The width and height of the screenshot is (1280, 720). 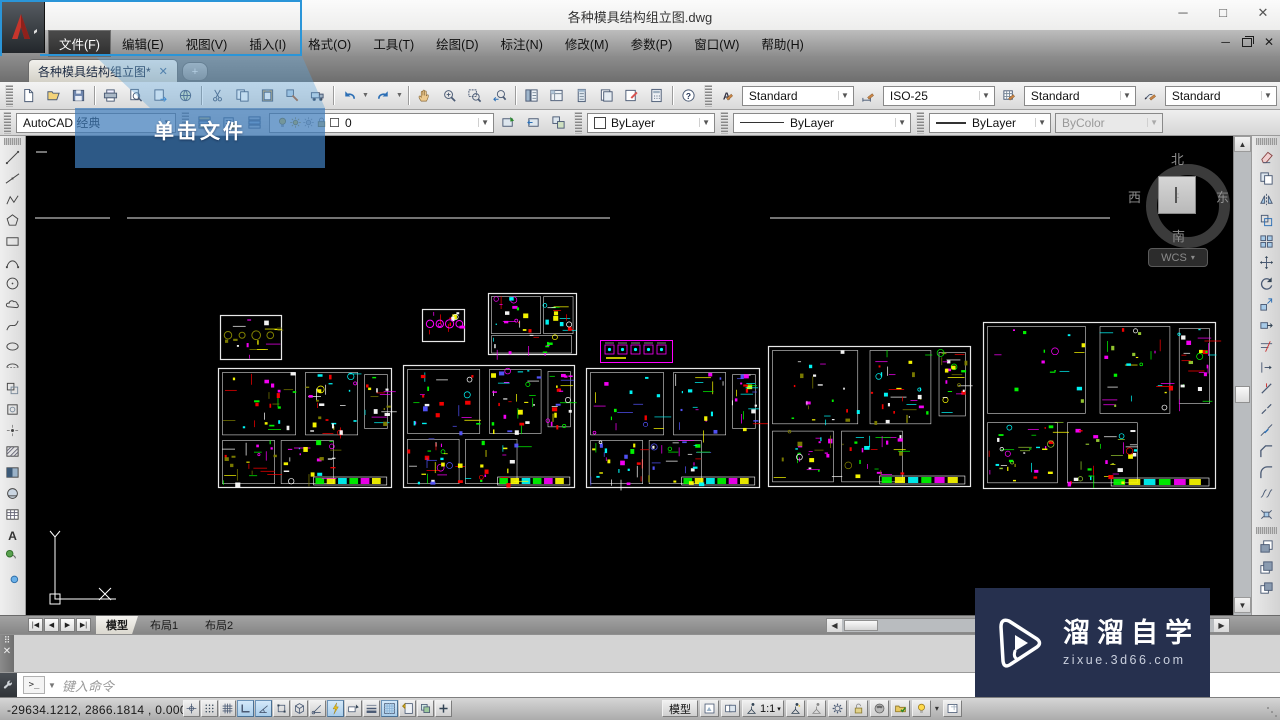 I want to click on tab-模型: 模型, so click(x=117, y=625).